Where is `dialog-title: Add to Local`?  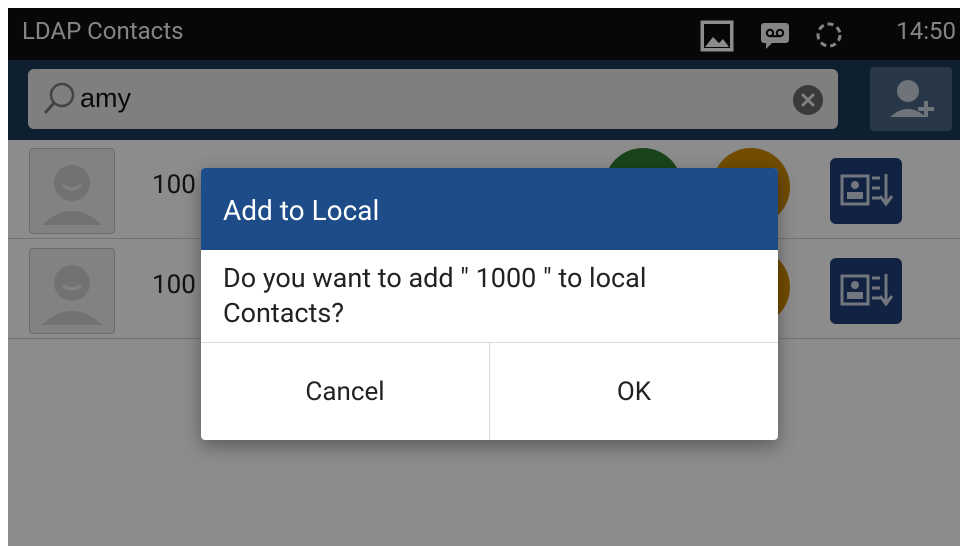 dialog-title: Add to Local is located at coordinates (301, 210).